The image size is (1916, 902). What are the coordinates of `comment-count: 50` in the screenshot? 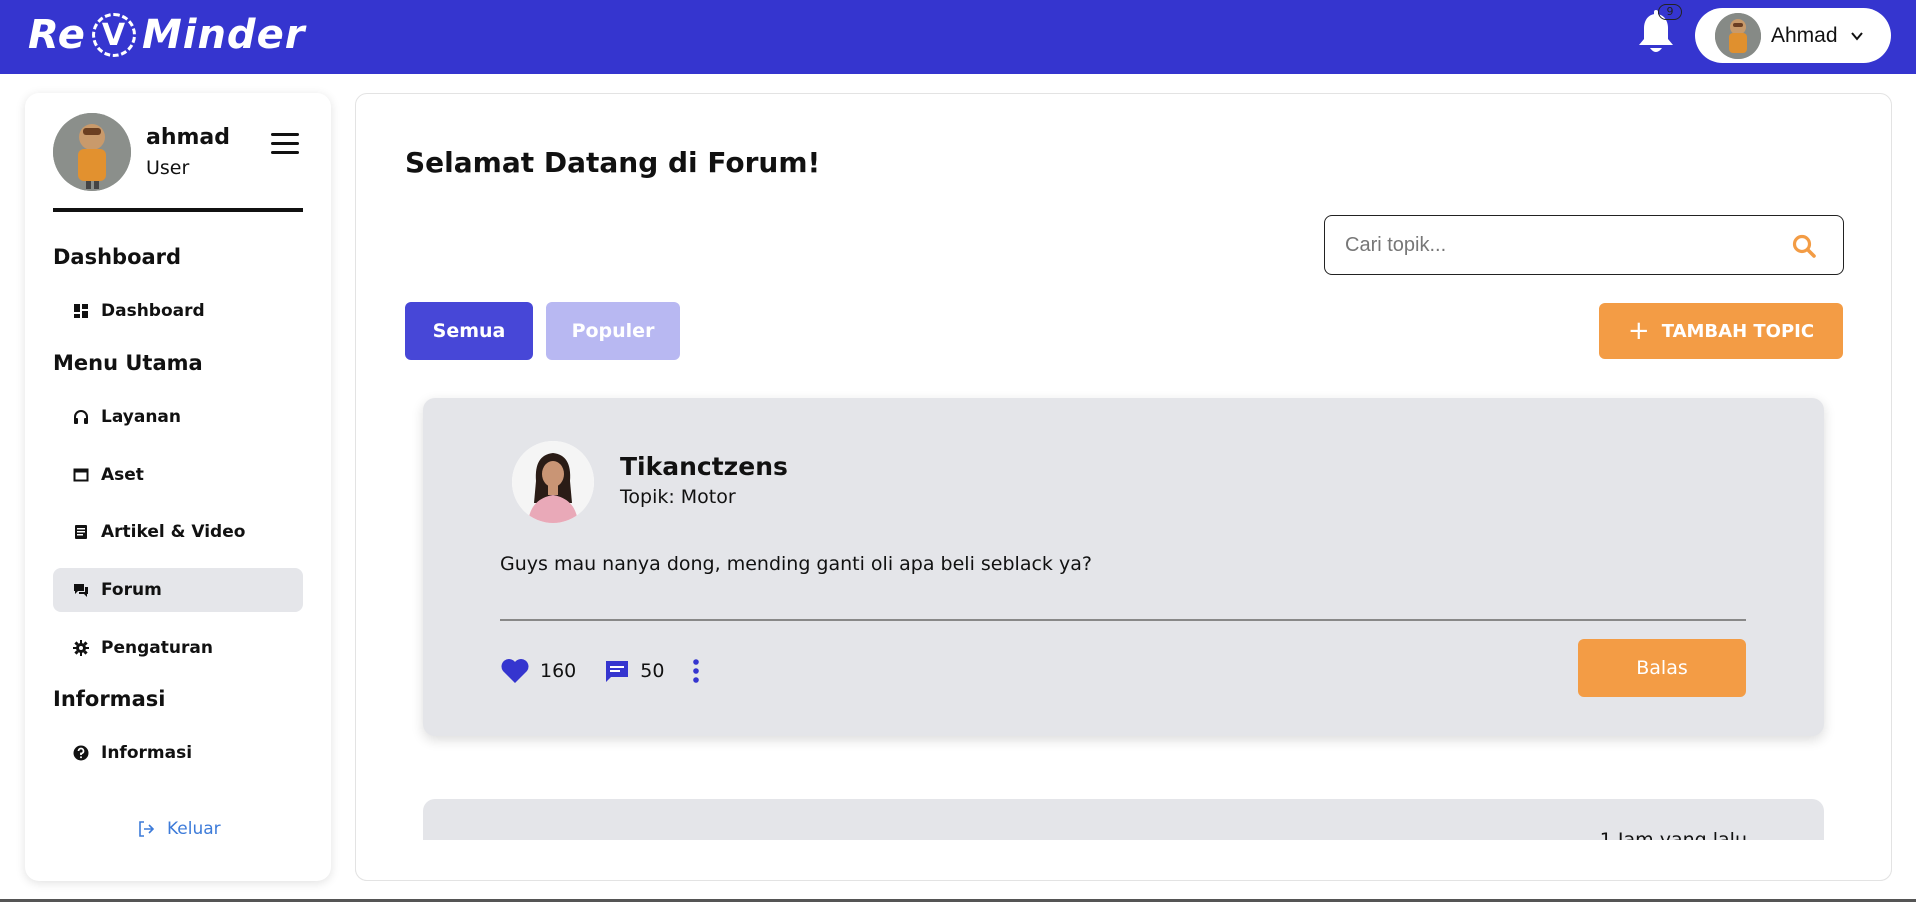 It's located at (652, 671).